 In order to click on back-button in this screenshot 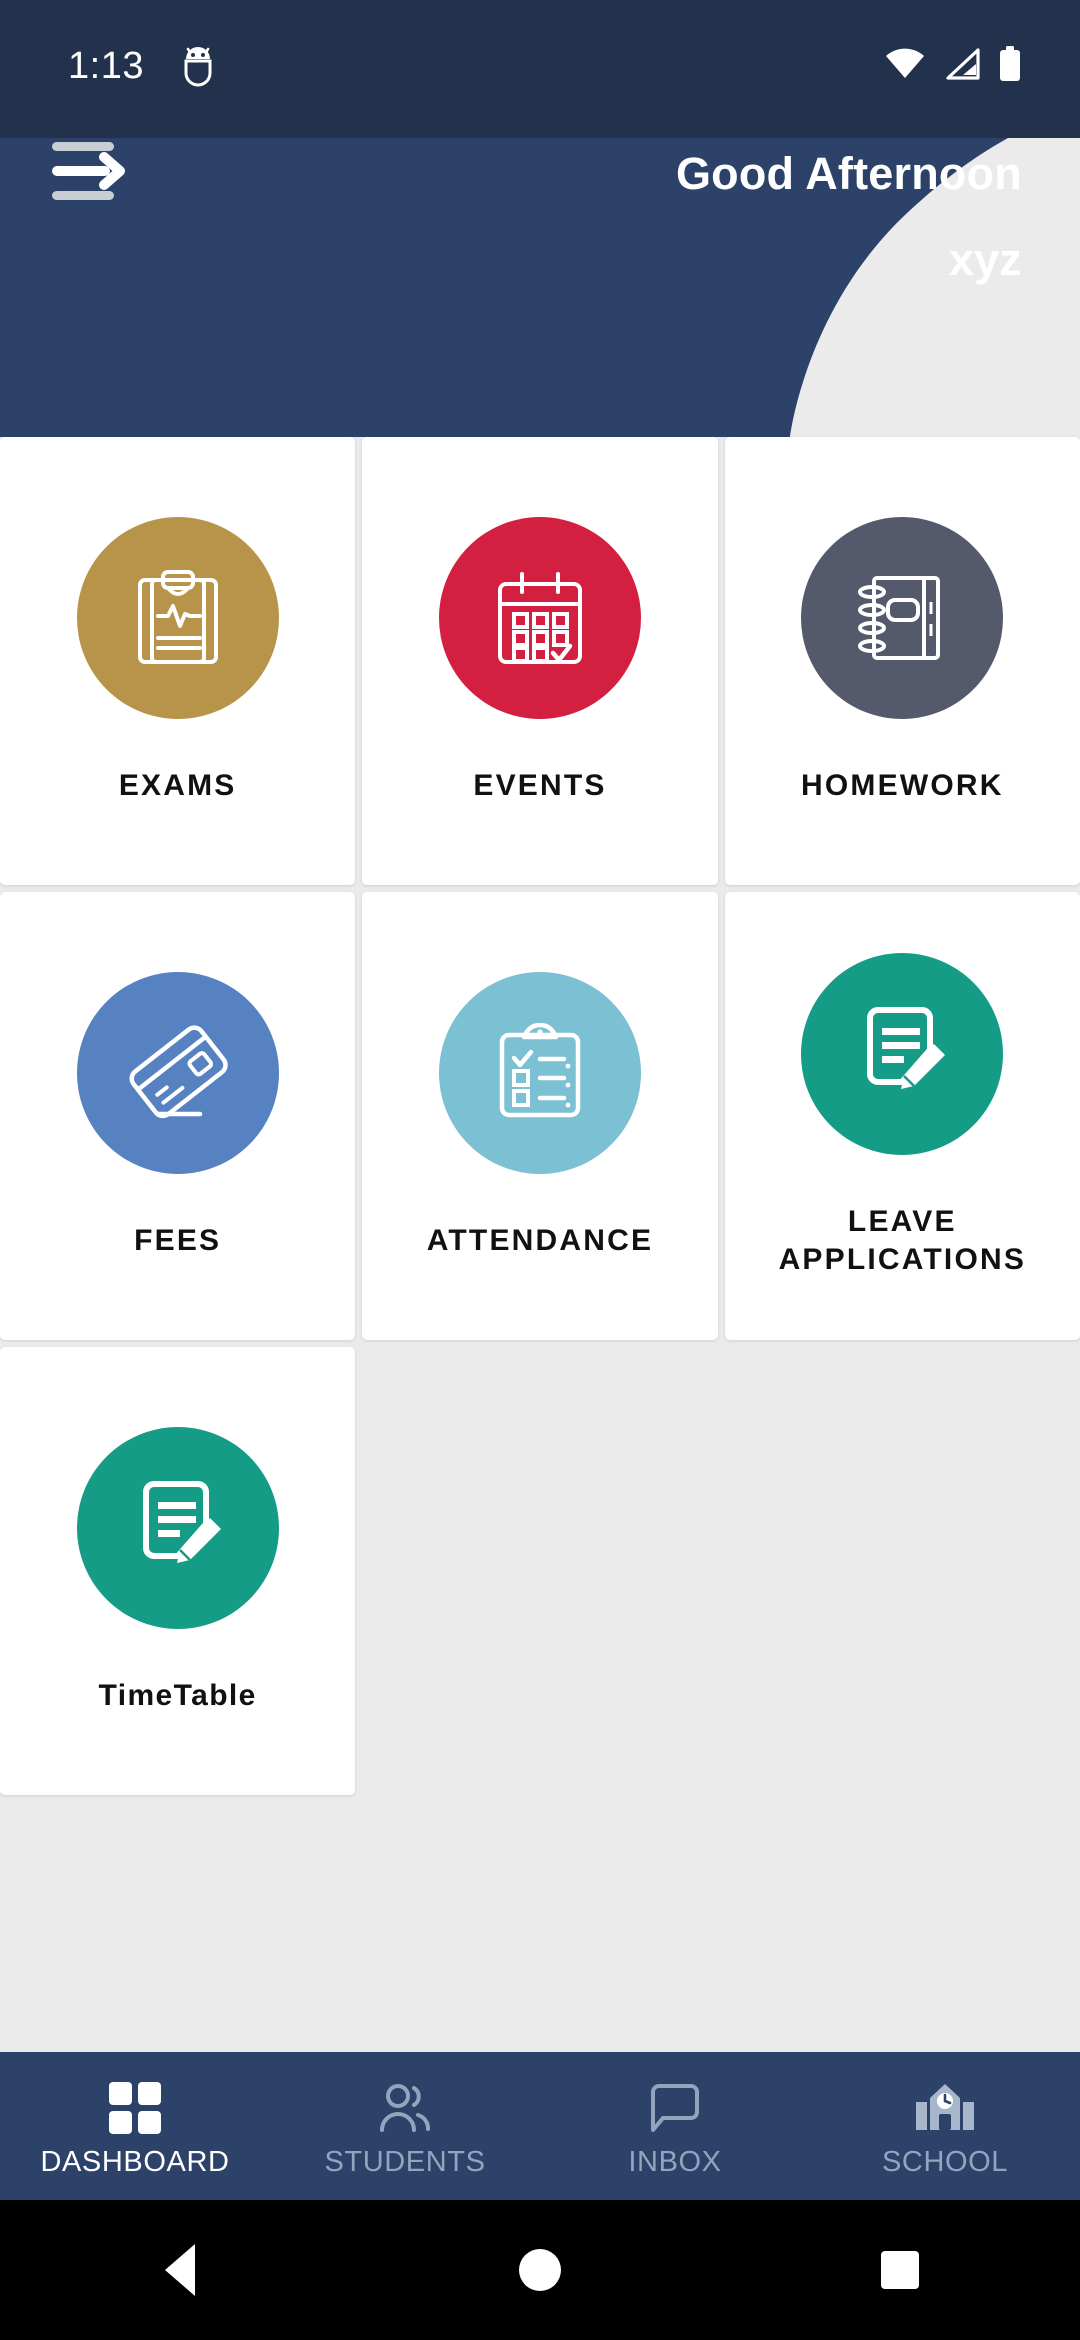, I will do `click(180, 2270)`.